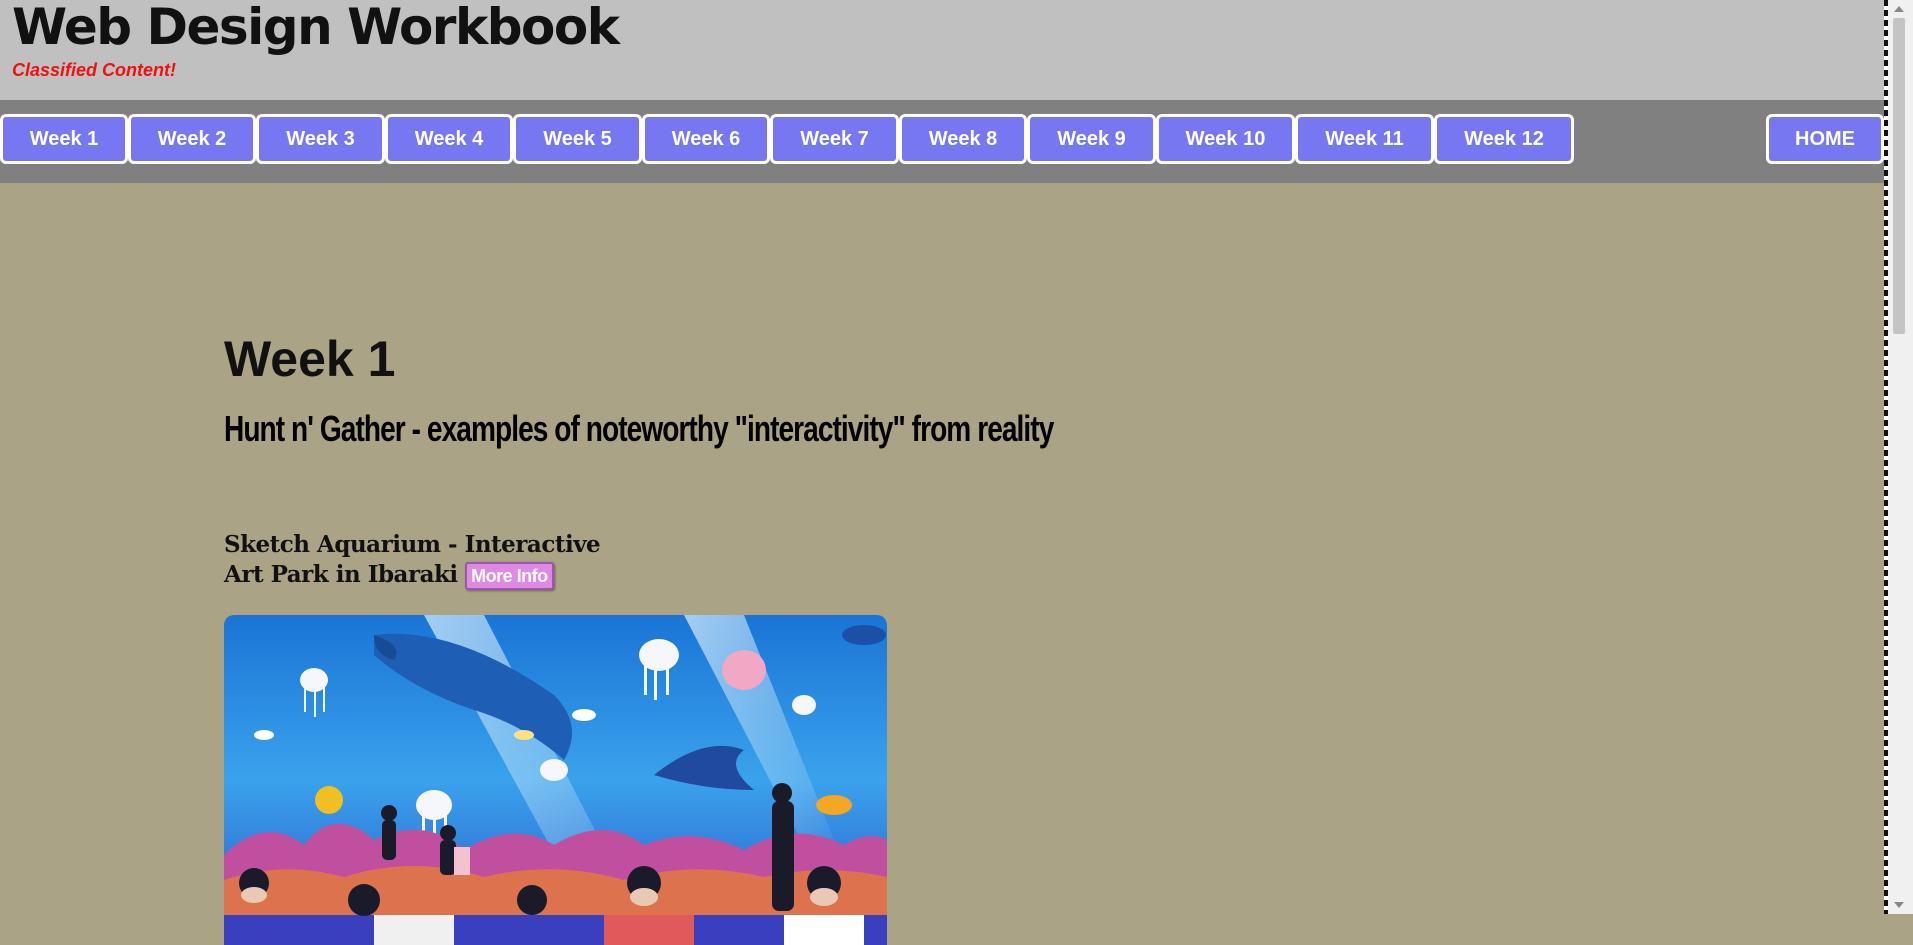  Describe the element at coordinates (1825, 139) in the screenshot. I see `nav-home: HOME` at that location.